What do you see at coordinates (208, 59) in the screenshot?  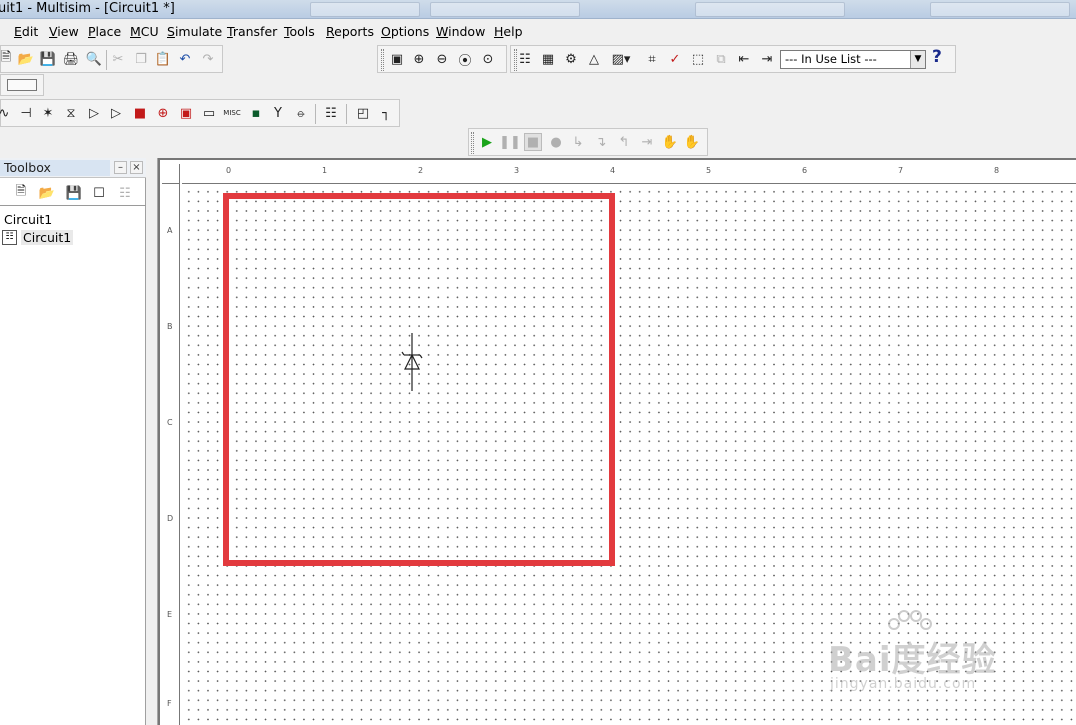 I see `redo-icon: ↷` at bounding box center [208, 59].